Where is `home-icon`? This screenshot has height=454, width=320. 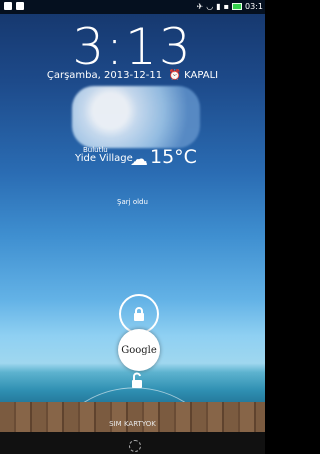 home-icon is located at coordinates (135, 446).